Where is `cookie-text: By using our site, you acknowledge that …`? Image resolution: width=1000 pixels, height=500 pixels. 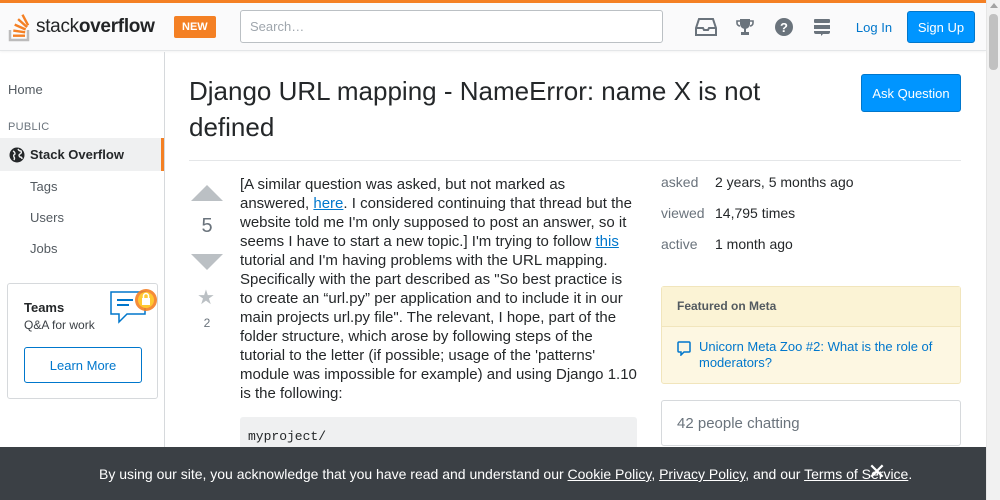
cookie-text: By using our site, you acknowledge that … is located at coordinates (505, 474).